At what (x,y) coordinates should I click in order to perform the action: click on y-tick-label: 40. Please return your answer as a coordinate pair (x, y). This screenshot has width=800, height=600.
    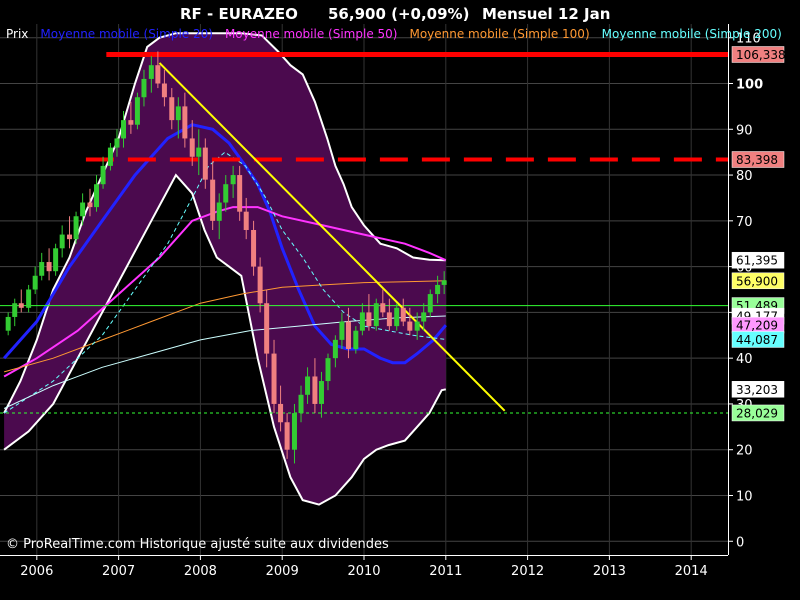
    Looking at the image, I should click on (744, 359).